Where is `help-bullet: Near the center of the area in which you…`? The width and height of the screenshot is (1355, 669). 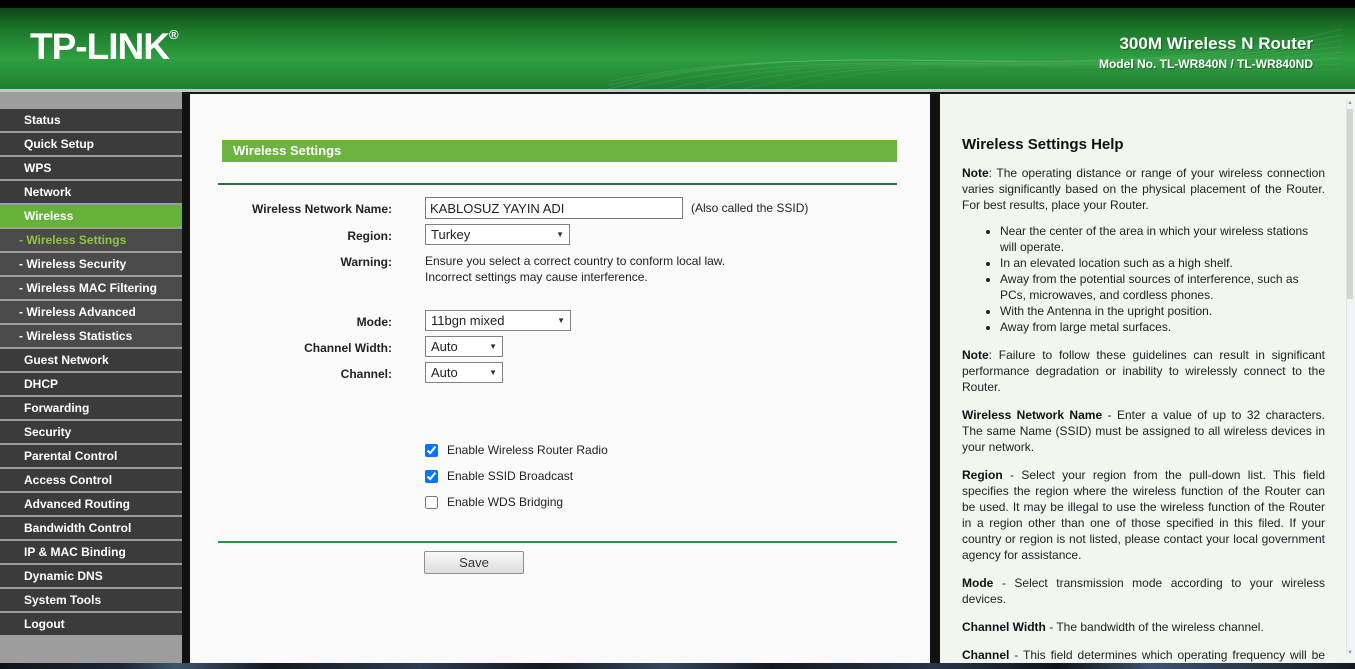
help-bullet: Near the center of the area in which you… is located at coordinates (1162, 239).